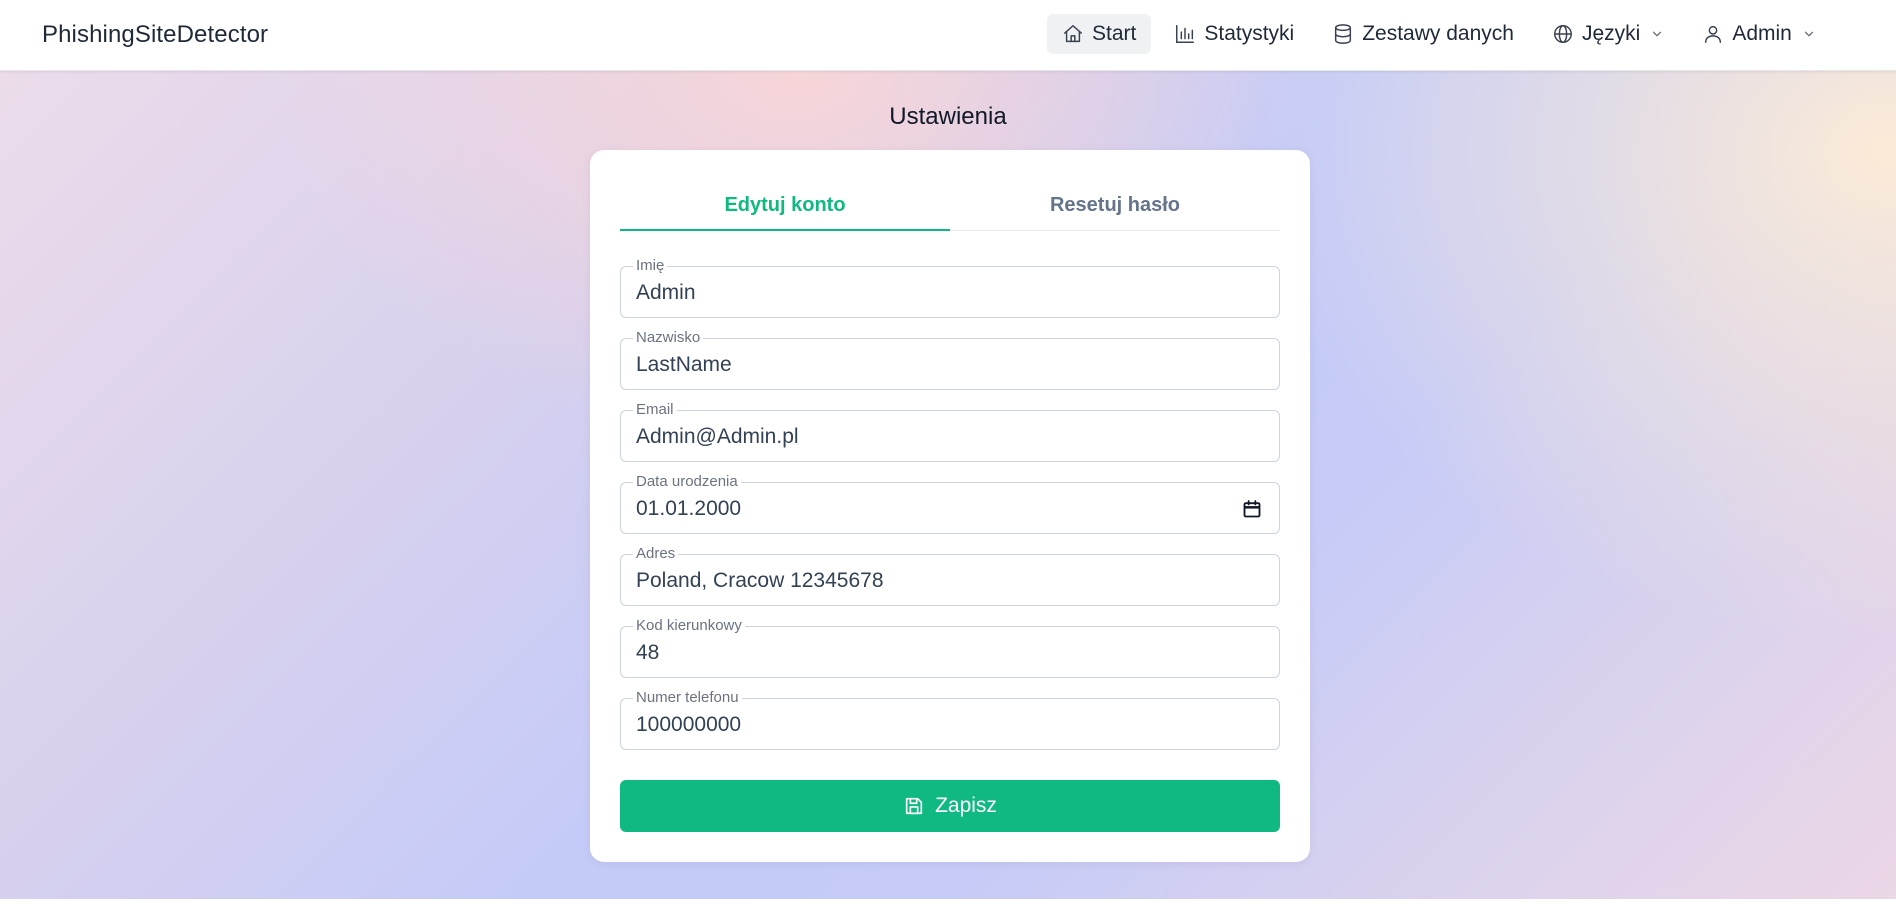  Describe the element at coordinates (1713, 34) in the screenshot. I see `user-icon` at that location.